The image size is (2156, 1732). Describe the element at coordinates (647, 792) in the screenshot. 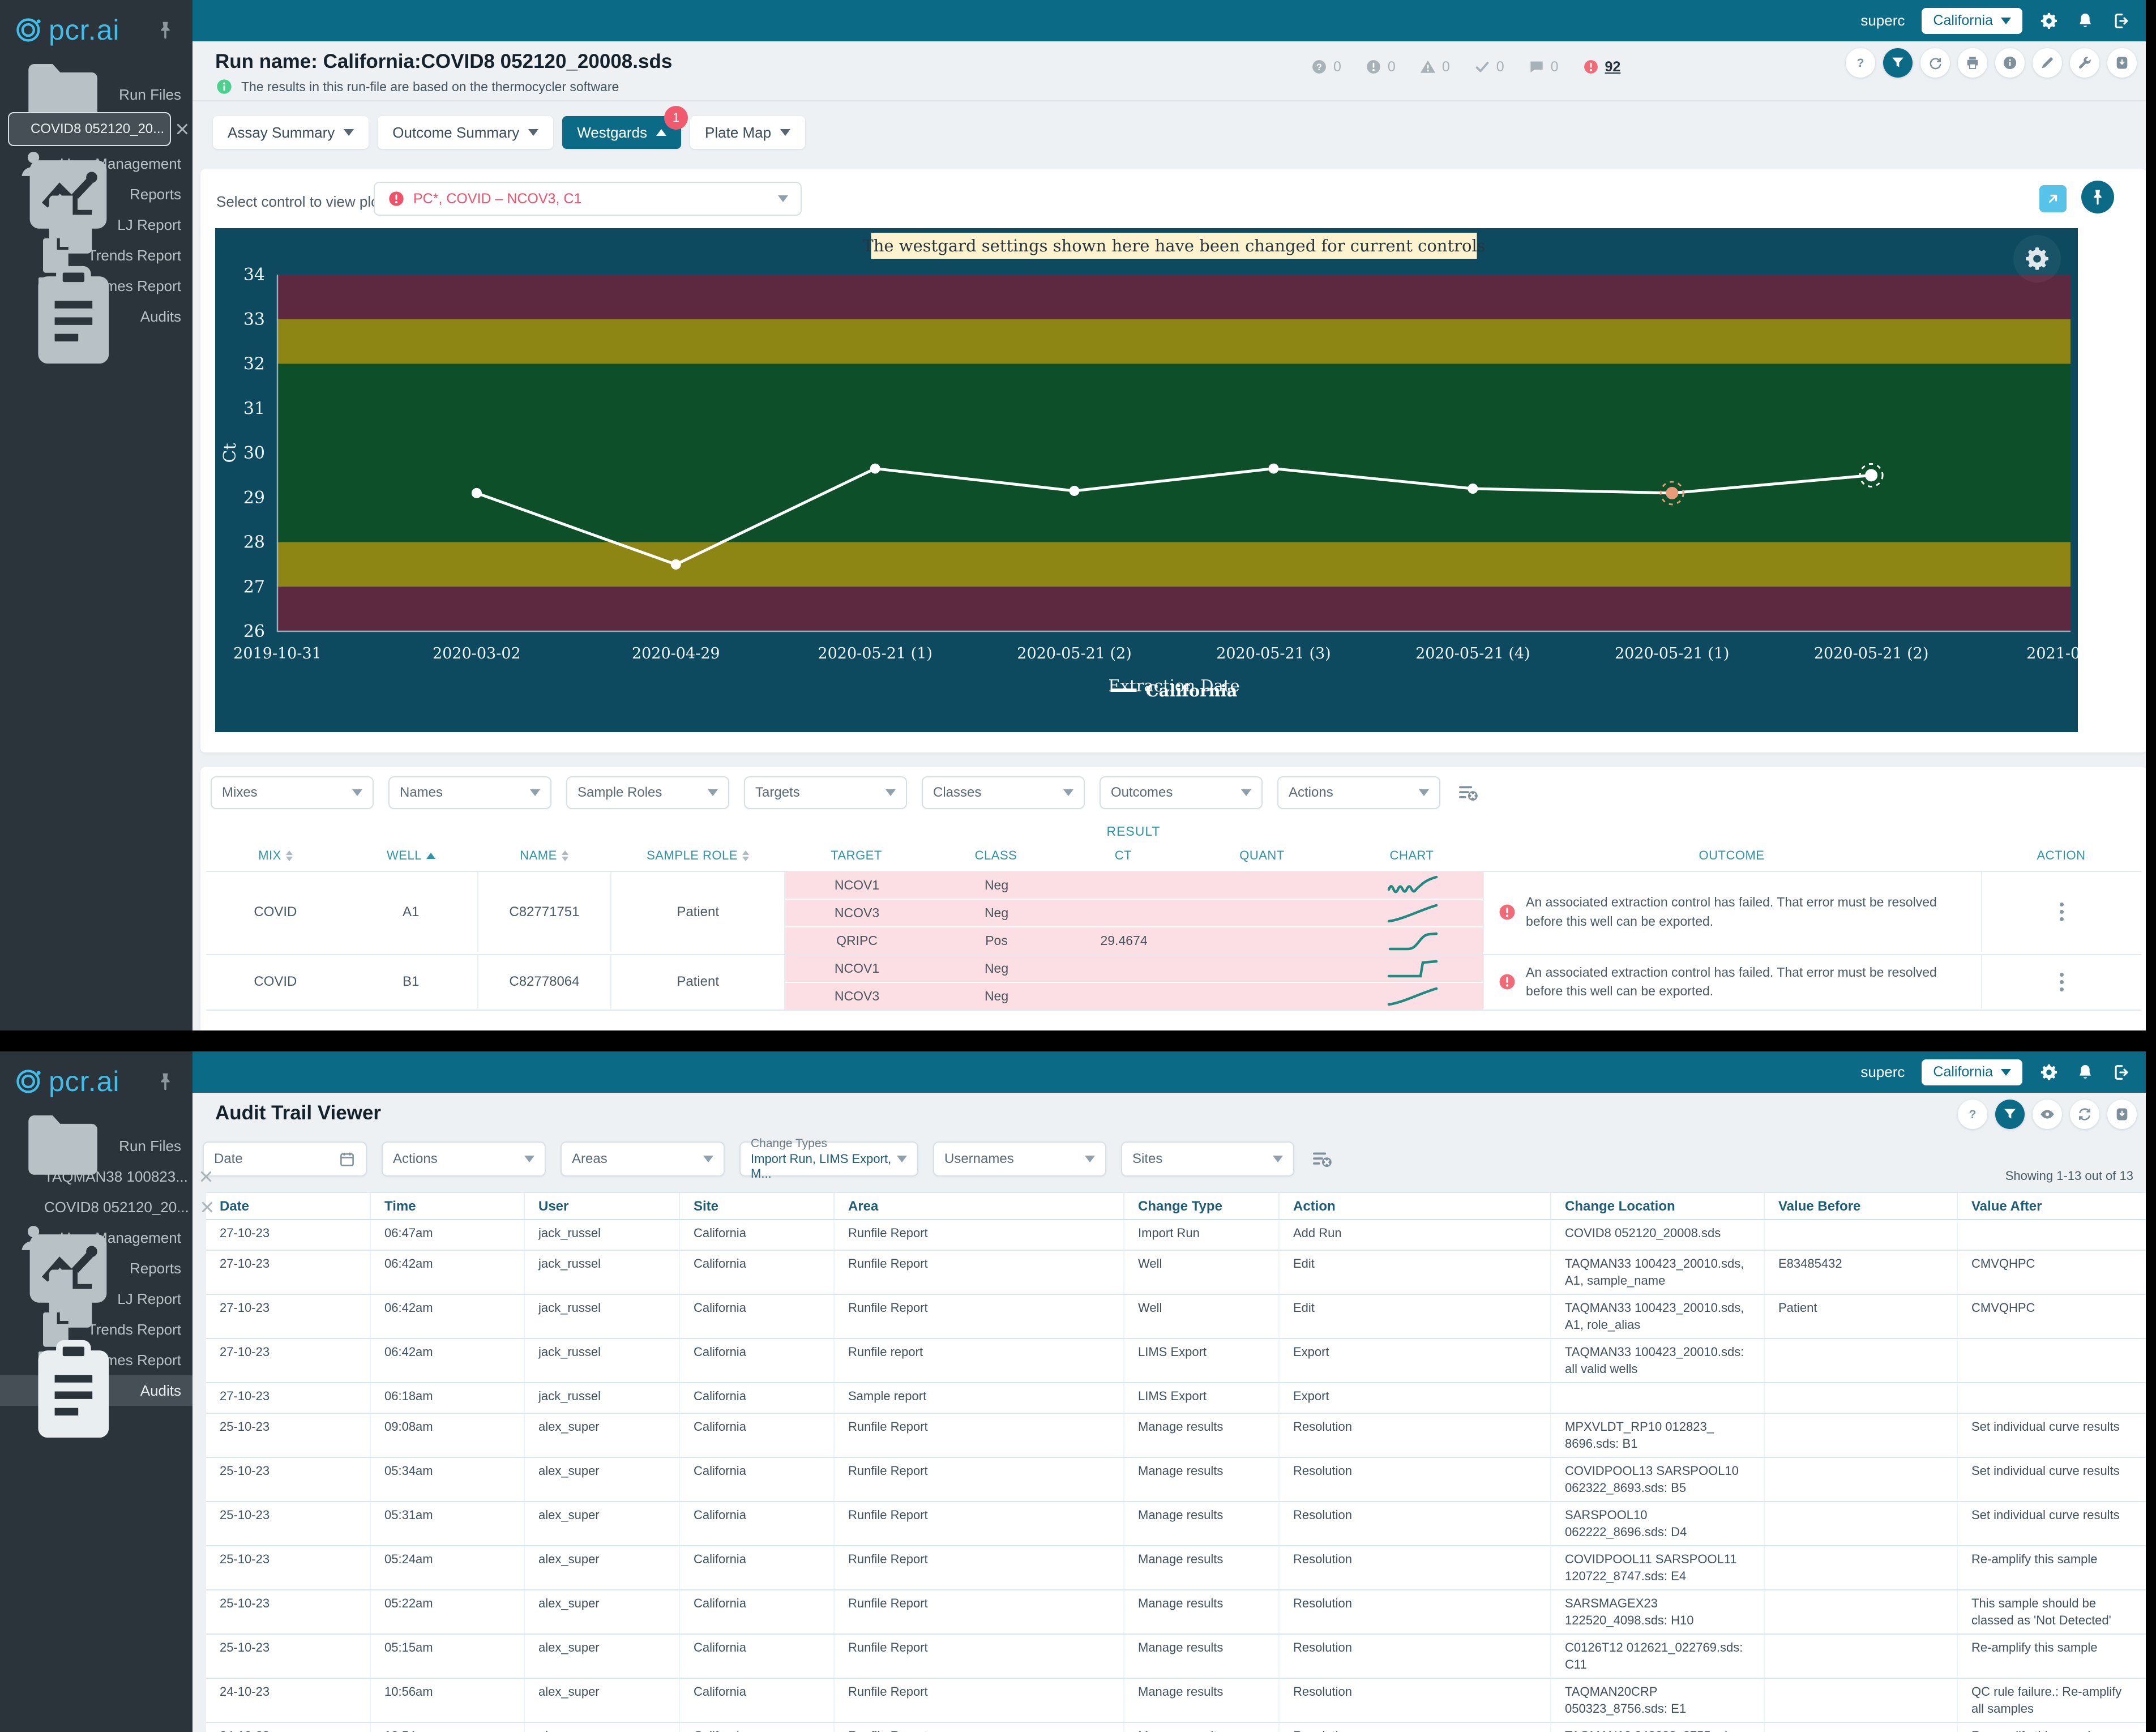

I see `filter-sample-roles: Sample Roles` at that location.